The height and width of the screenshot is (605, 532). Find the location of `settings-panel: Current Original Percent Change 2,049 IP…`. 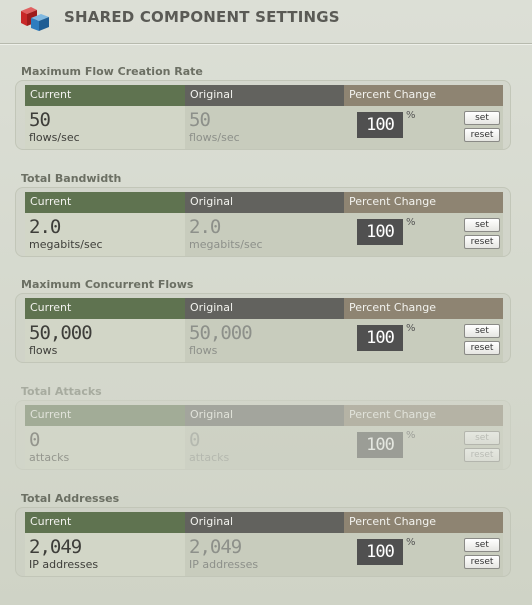

settings-panel: Current Original Percent Change 2,049 IP… is located at coordinates (263, 542).